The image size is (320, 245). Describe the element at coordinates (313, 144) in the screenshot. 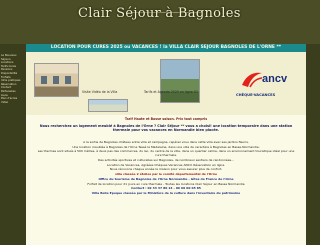

I see `right-gutter` at that location.